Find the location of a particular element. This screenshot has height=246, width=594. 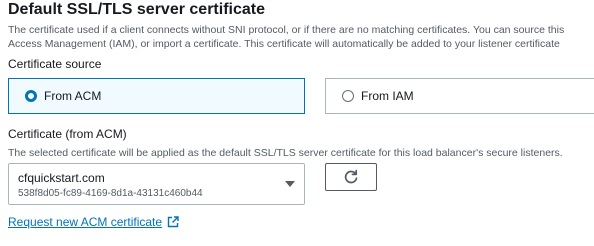

request-acm-certificate-link: Request new ACM certificate is located at coordinates (93, 222).